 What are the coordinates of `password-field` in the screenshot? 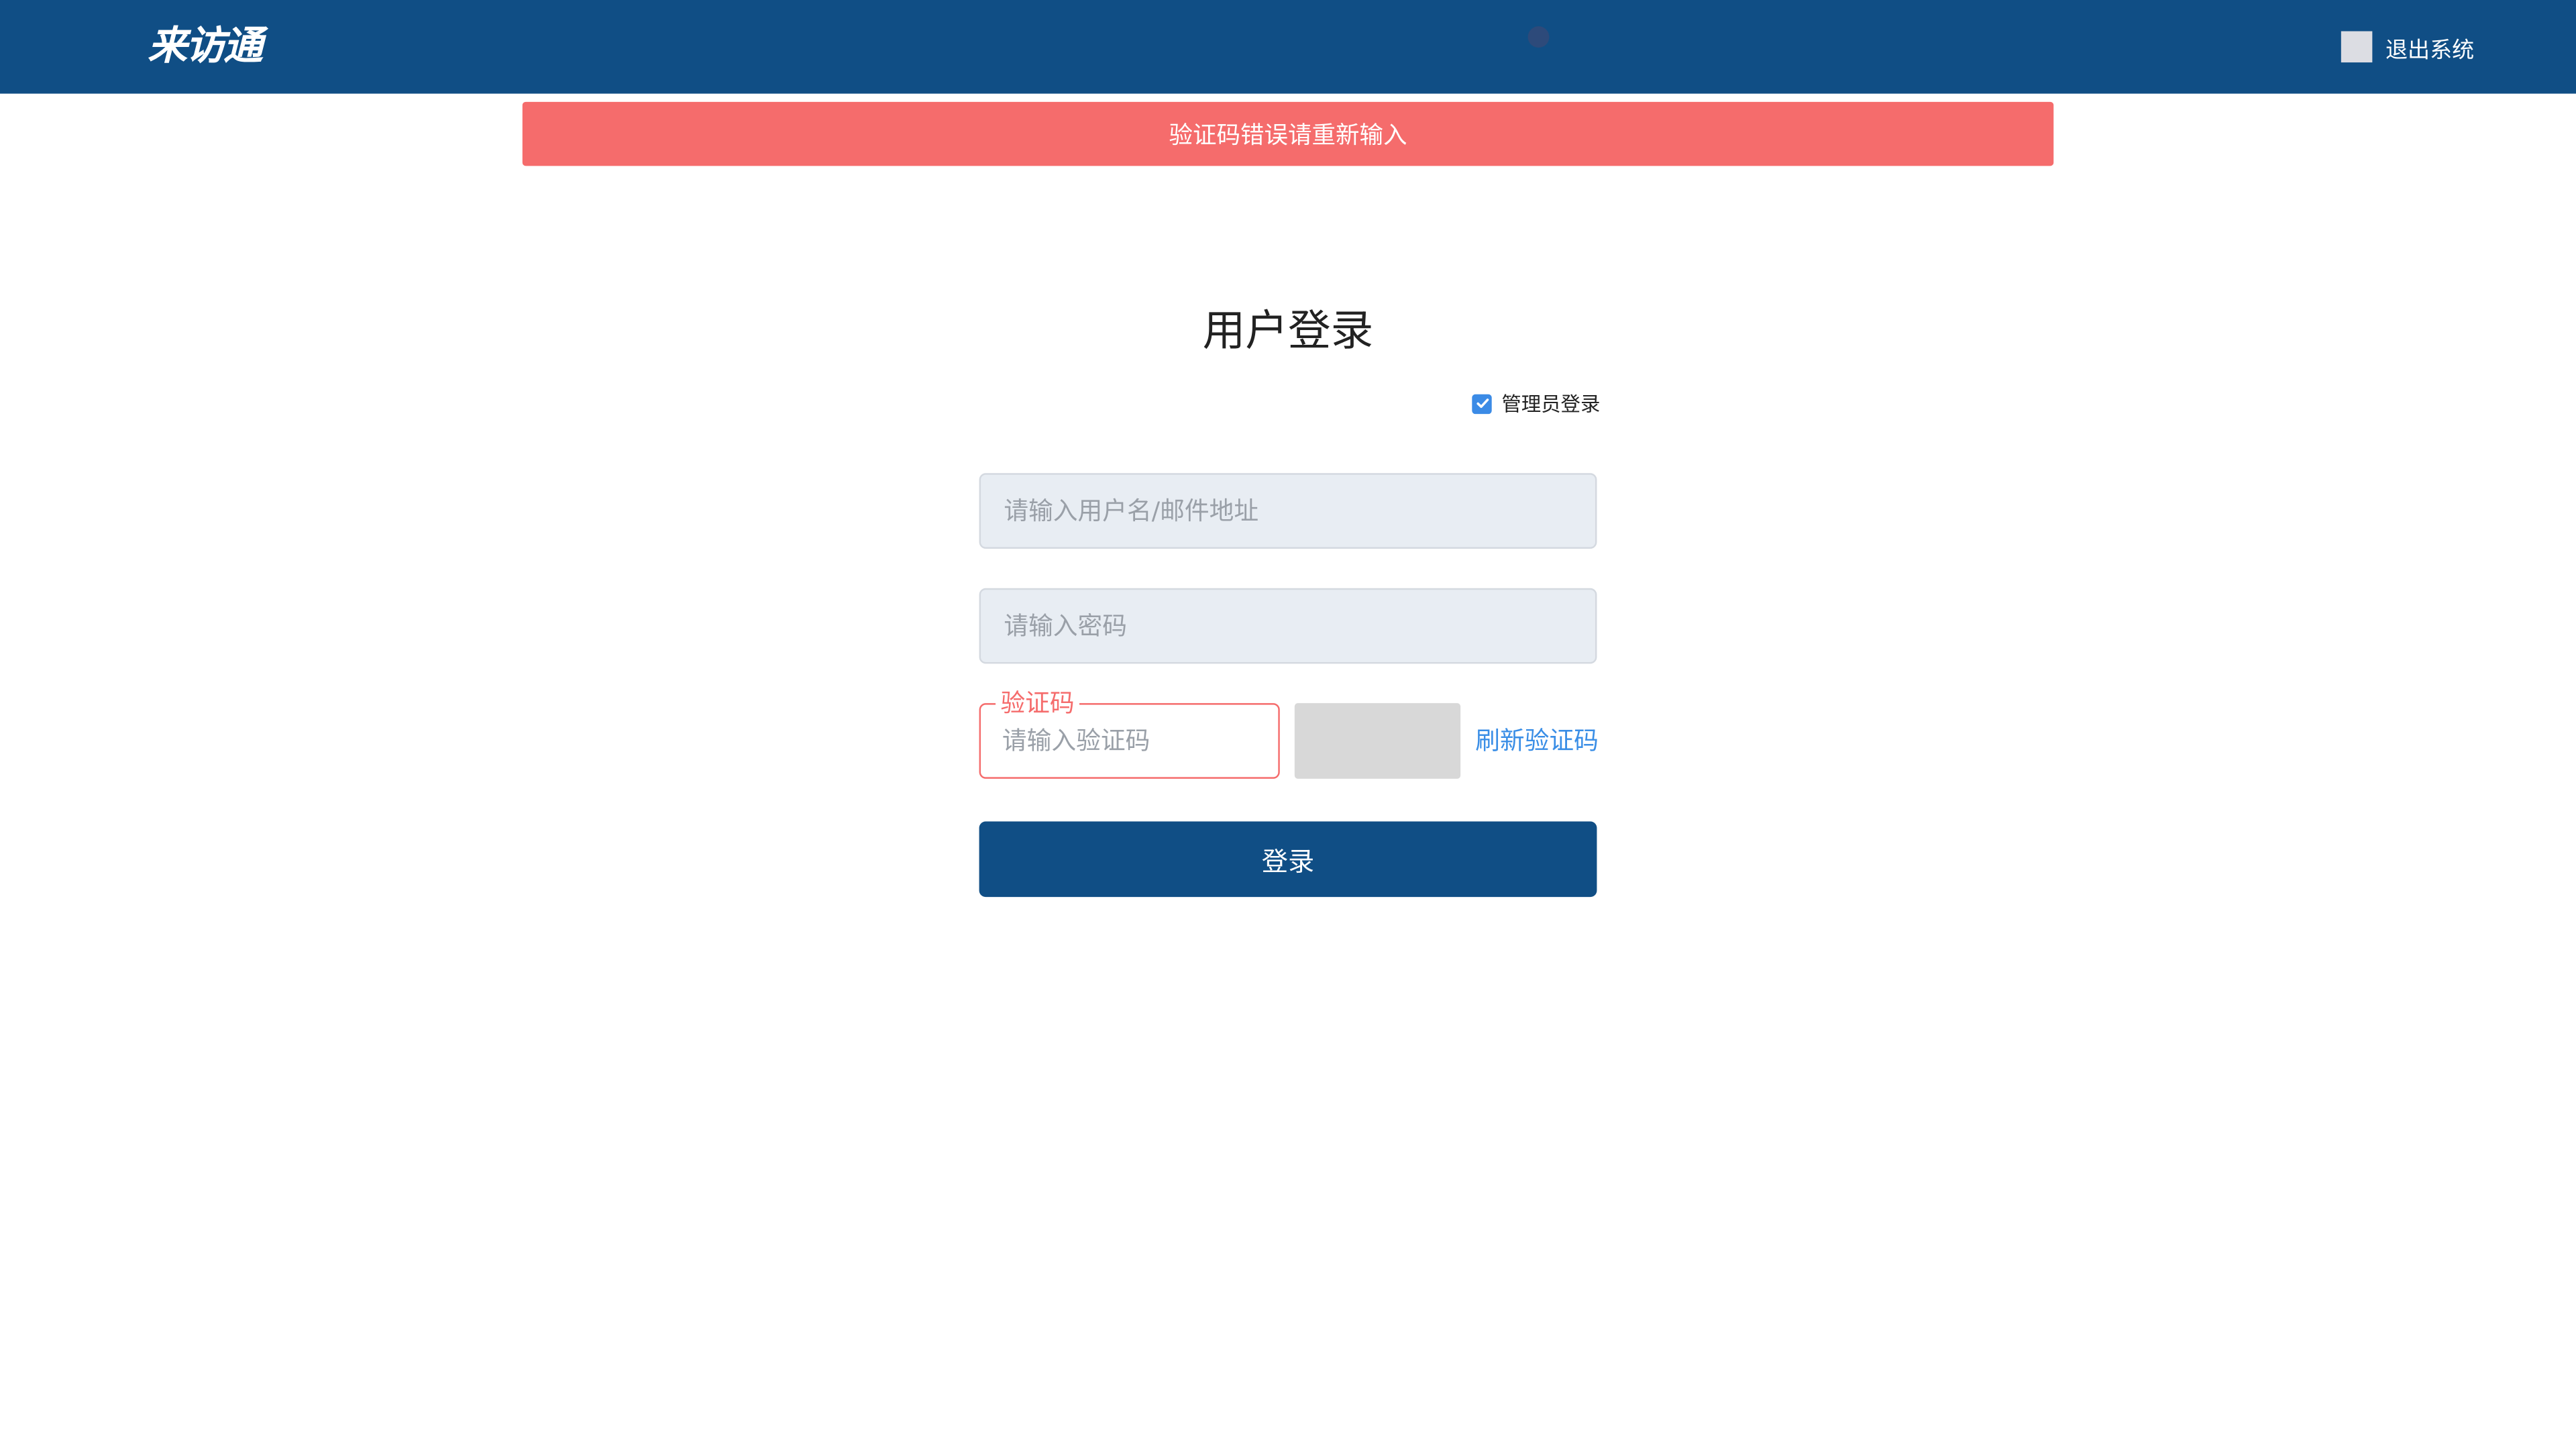 It's located at (1288, 626).